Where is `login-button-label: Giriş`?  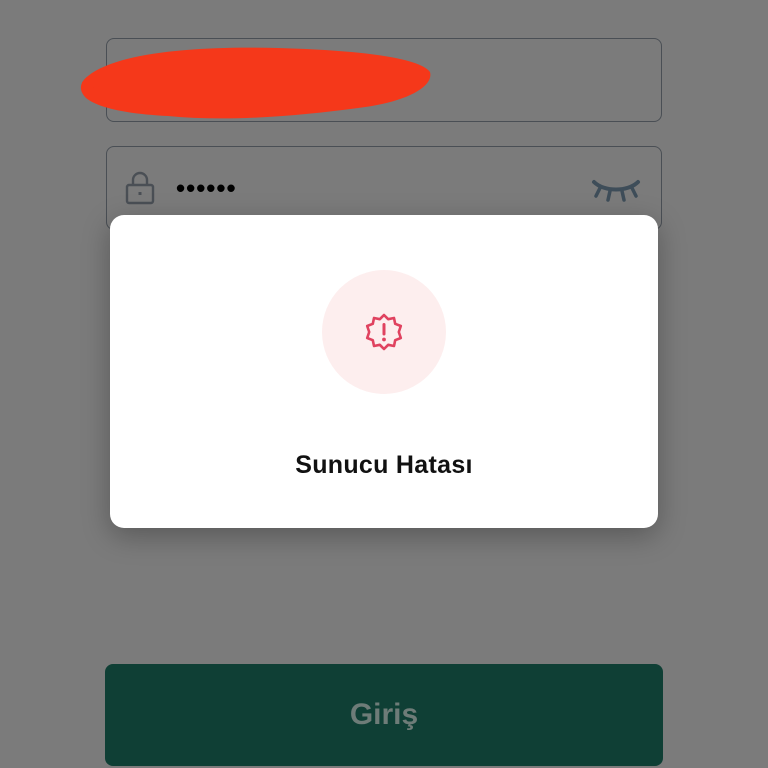 login-button-label: Giriş is located at coordinates (384, 714).